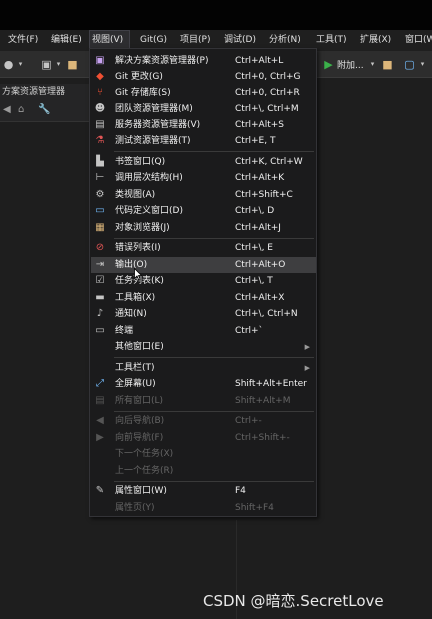 Image resolution: width=432 pixels, height=619 pixels. Describe the element at coordinates (417, 40) in the screenshot. I see `menu-window: 窗口(W` at that location.